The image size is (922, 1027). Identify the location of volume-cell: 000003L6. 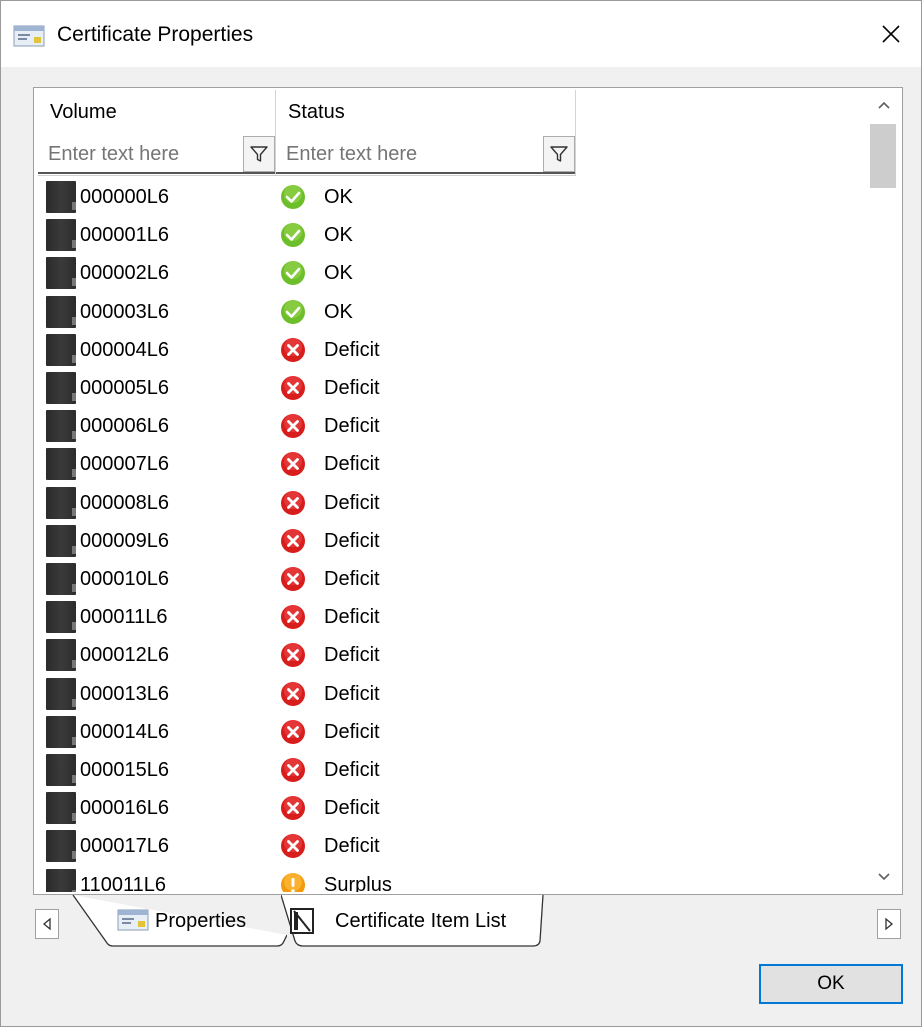
(124, 311).